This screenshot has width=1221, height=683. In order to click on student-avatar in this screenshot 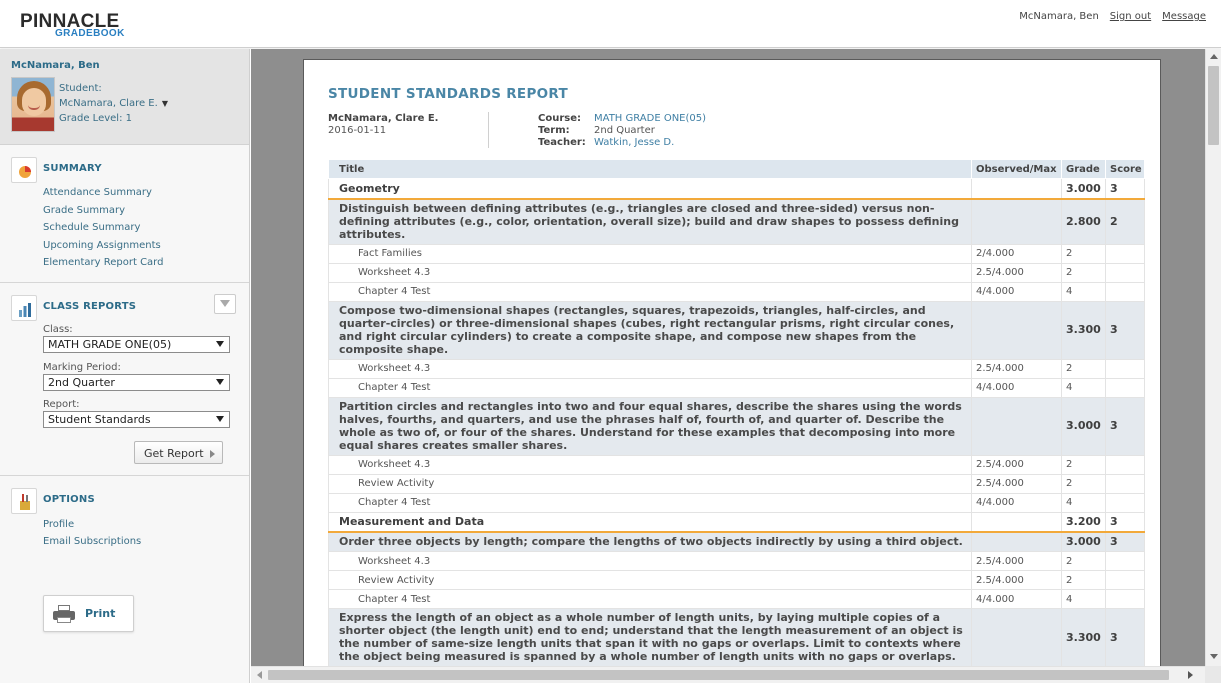, I will do `click(33, 104)`.